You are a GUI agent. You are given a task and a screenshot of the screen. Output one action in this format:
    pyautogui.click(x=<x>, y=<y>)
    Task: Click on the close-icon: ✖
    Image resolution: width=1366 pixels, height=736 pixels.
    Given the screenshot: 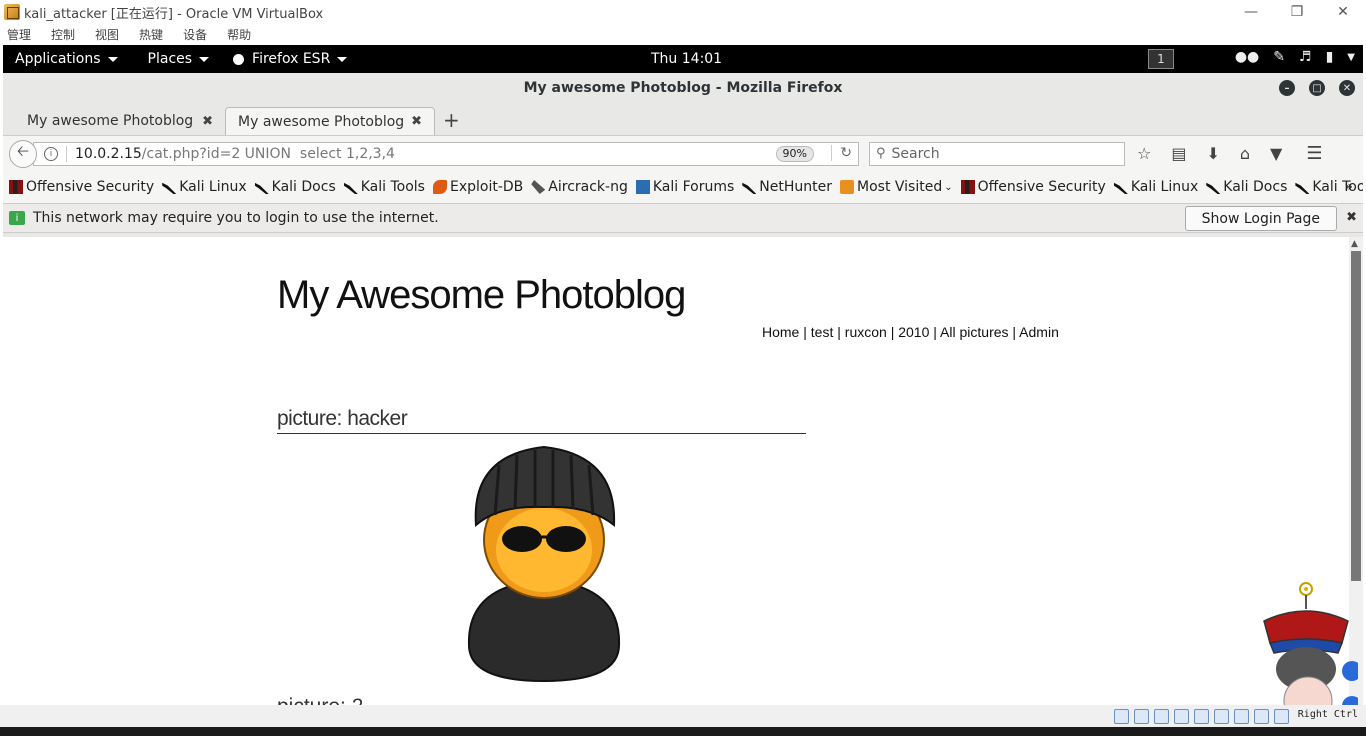 What is the action you would take?
    pyautogui.click(x=1351, y=217)
    